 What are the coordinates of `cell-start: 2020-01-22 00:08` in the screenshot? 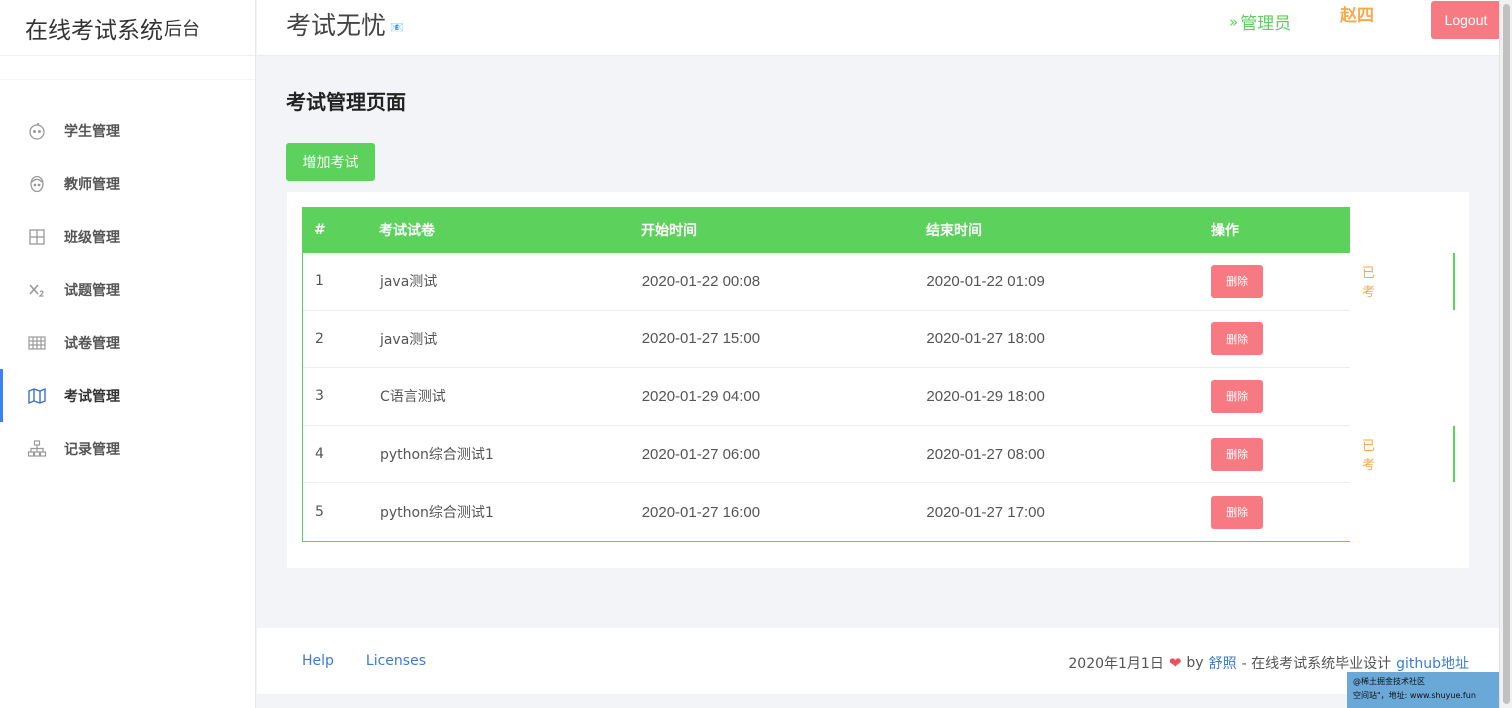 It's located at (701, 281).